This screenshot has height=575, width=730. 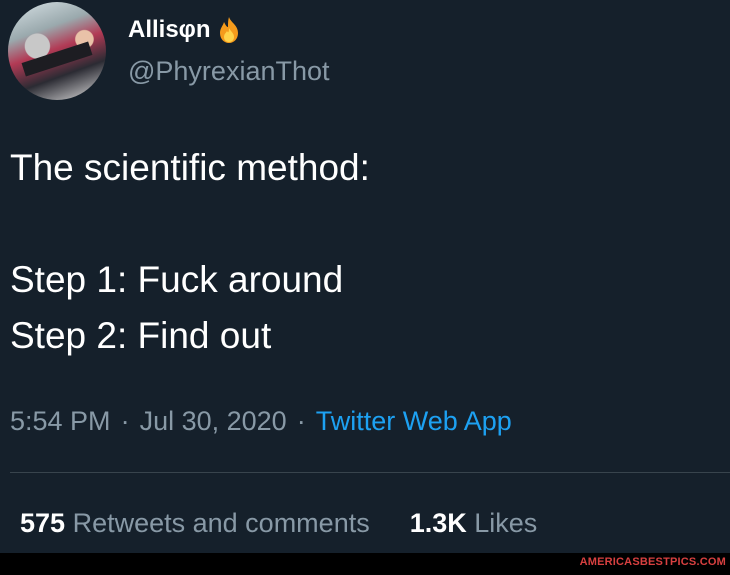 What do you see at coordinates (141, 335) in the screenshot?
I see `tweet-line-3: Step 2: Find out` at bounding box center [141, 335].